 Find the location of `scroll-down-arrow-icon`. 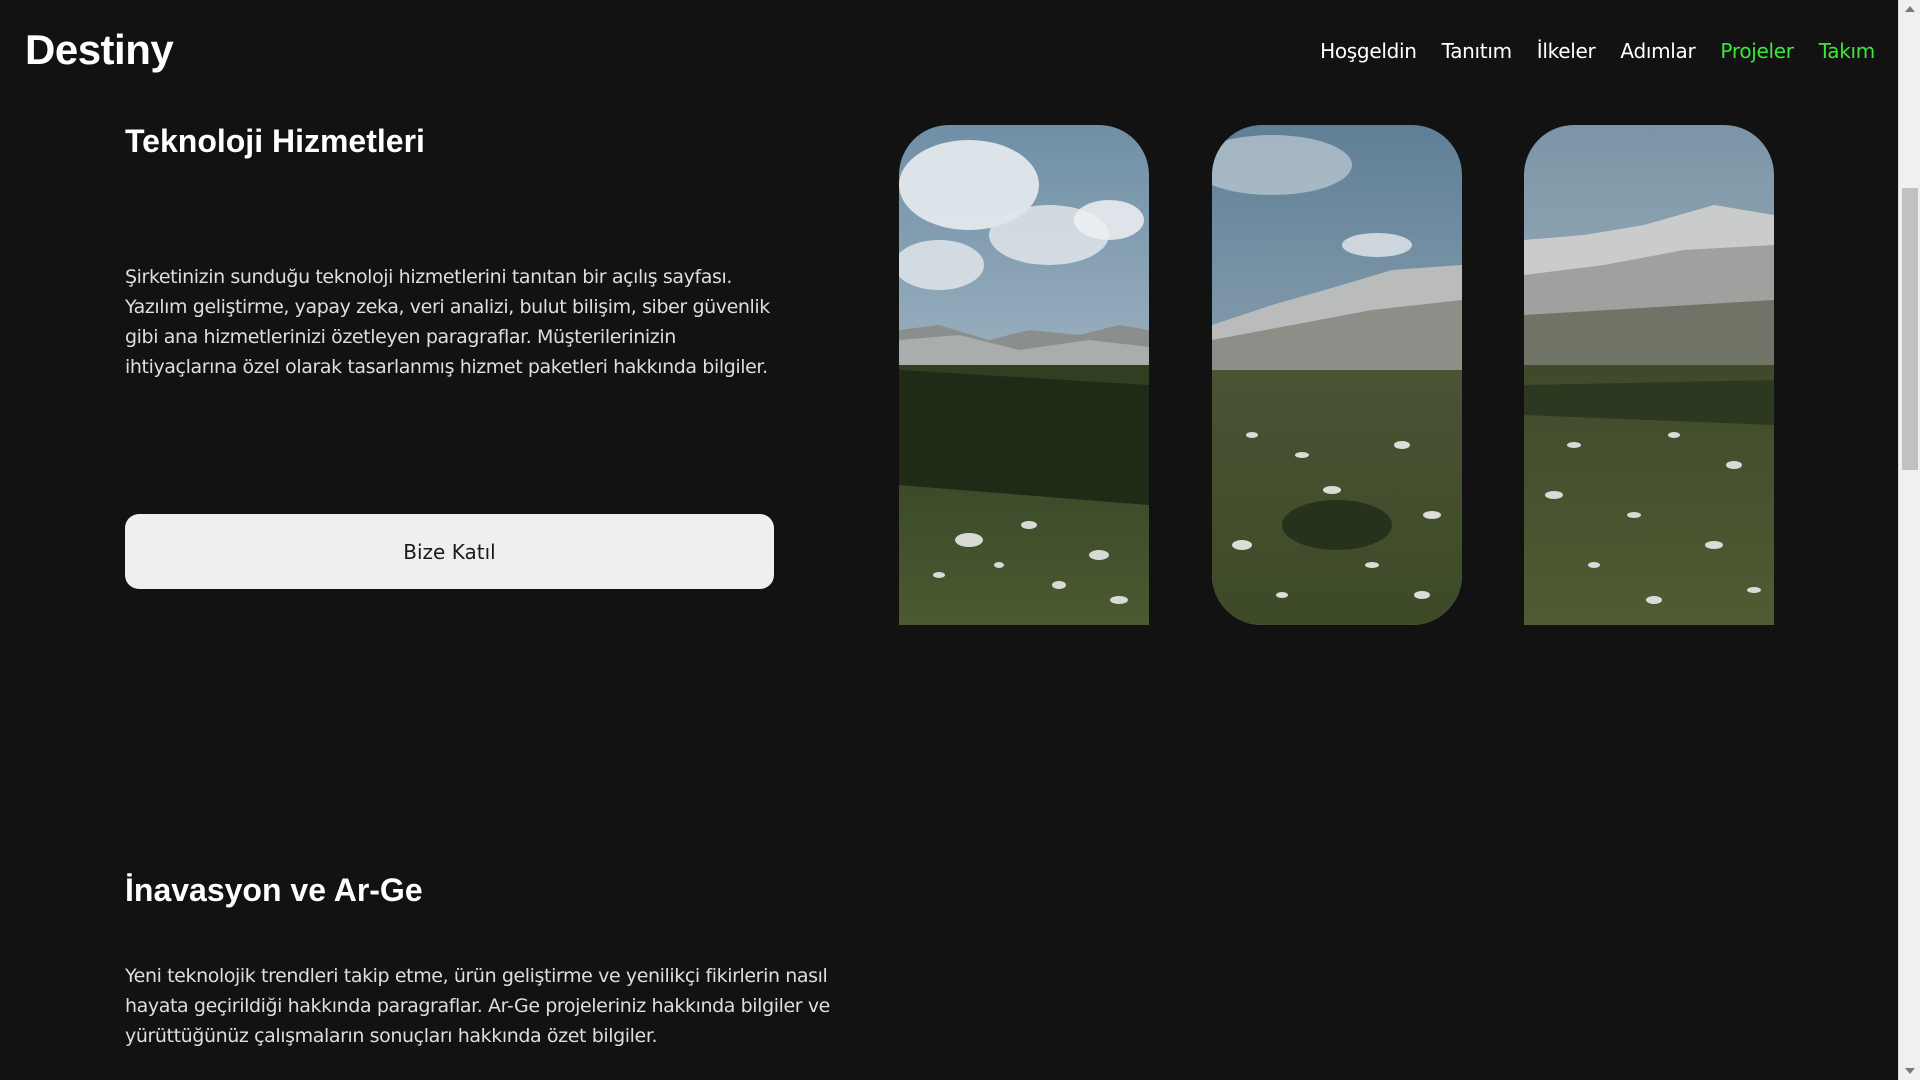

scroll-down-arrow-icon is located at coordinates (1910, 1071).